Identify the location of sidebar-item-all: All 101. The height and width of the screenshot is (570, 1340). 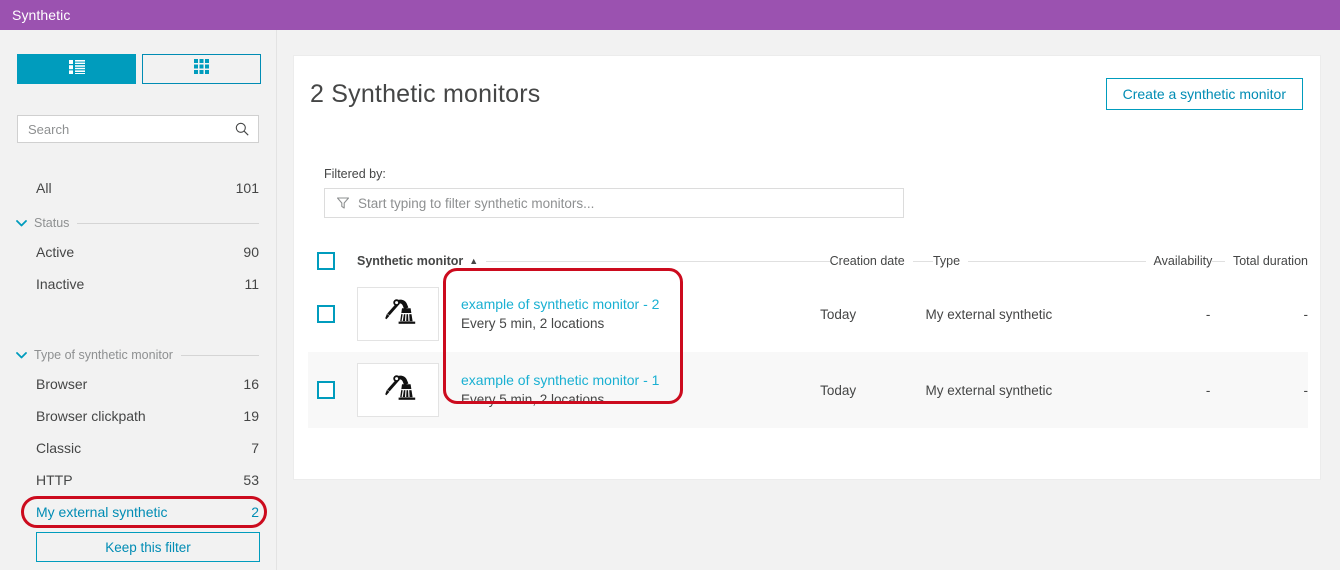
(138, 188).